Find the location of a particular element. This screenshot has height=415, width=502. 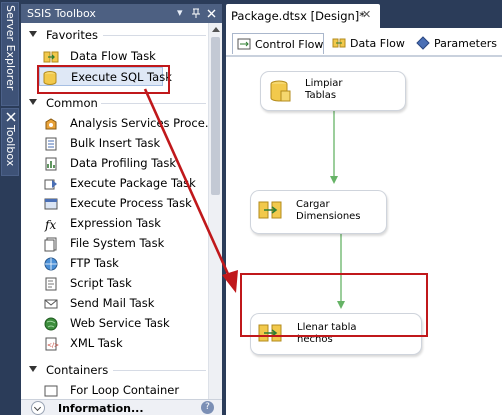

toolbox-item-label: File System Task is located at coordinates (117, 243).